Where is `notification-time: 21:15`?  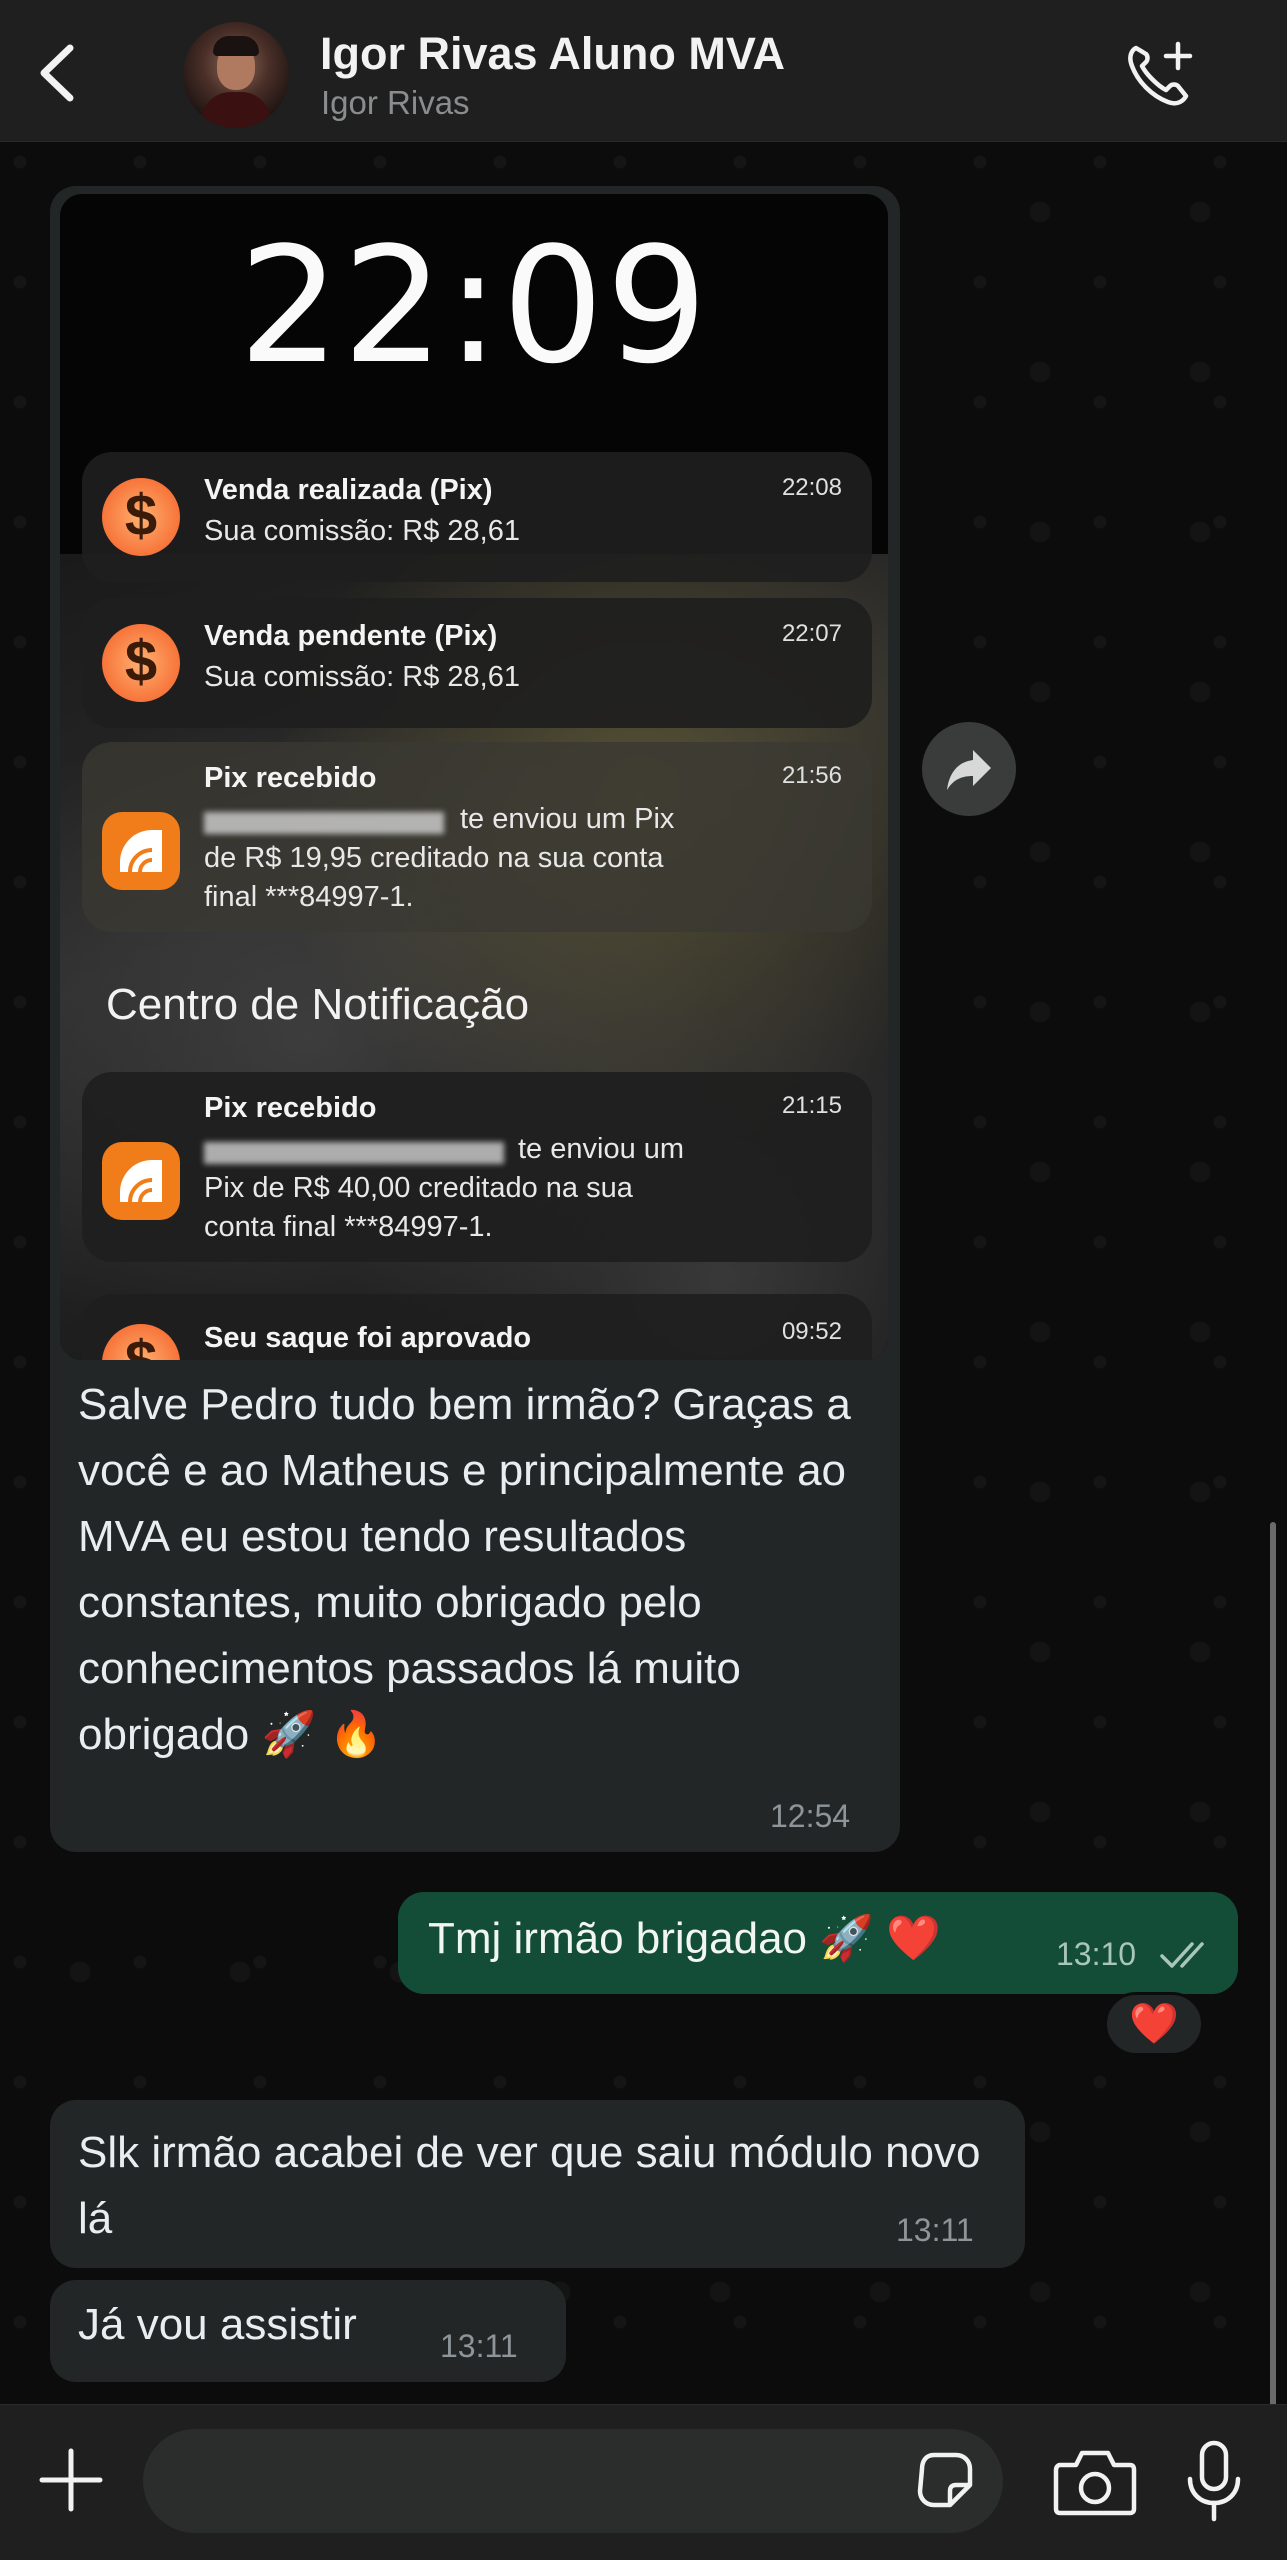
notification-time: 21:15 is located at coordinates (811, 1105).